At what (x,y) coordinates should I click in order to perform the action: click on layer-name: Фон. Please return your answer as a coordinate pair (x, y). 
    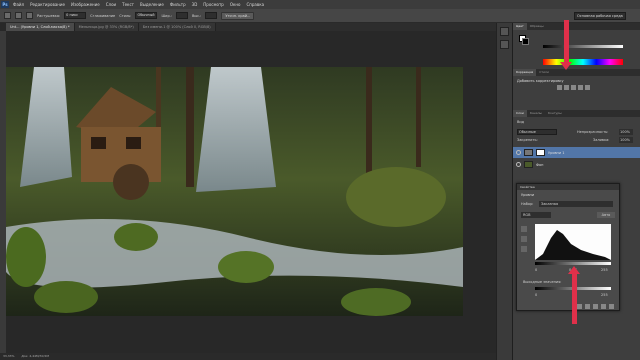
    Looking at the image, I should click on (540, 164).